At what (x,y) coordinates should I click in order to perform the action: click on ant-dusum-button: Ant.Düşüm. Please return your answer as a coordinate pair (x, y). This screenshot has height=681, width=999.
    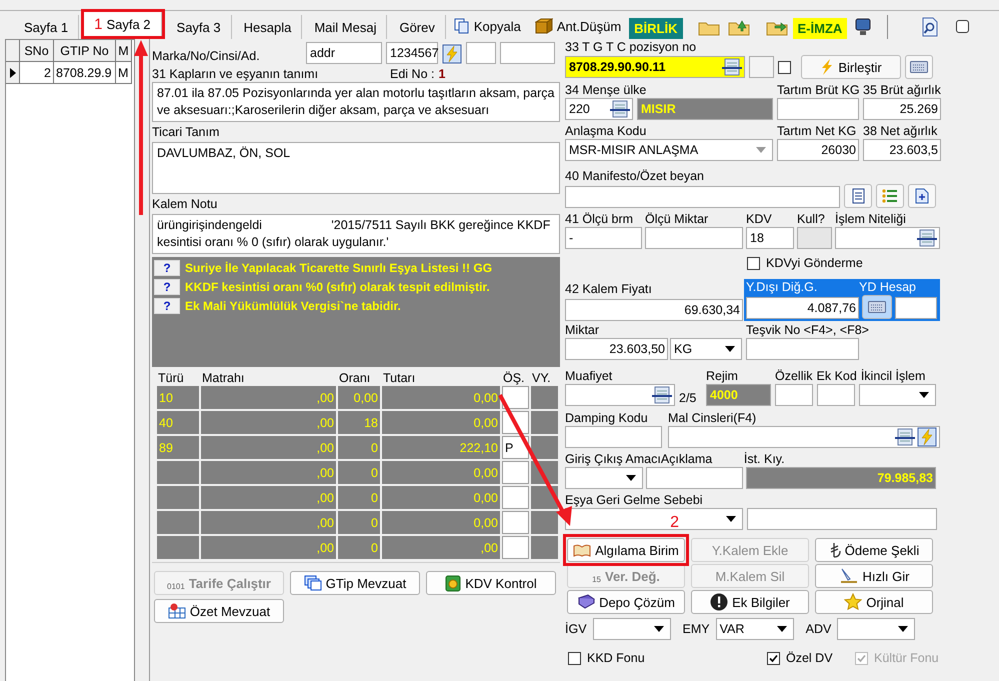
    Looking at the image, I should click on (578, 26).